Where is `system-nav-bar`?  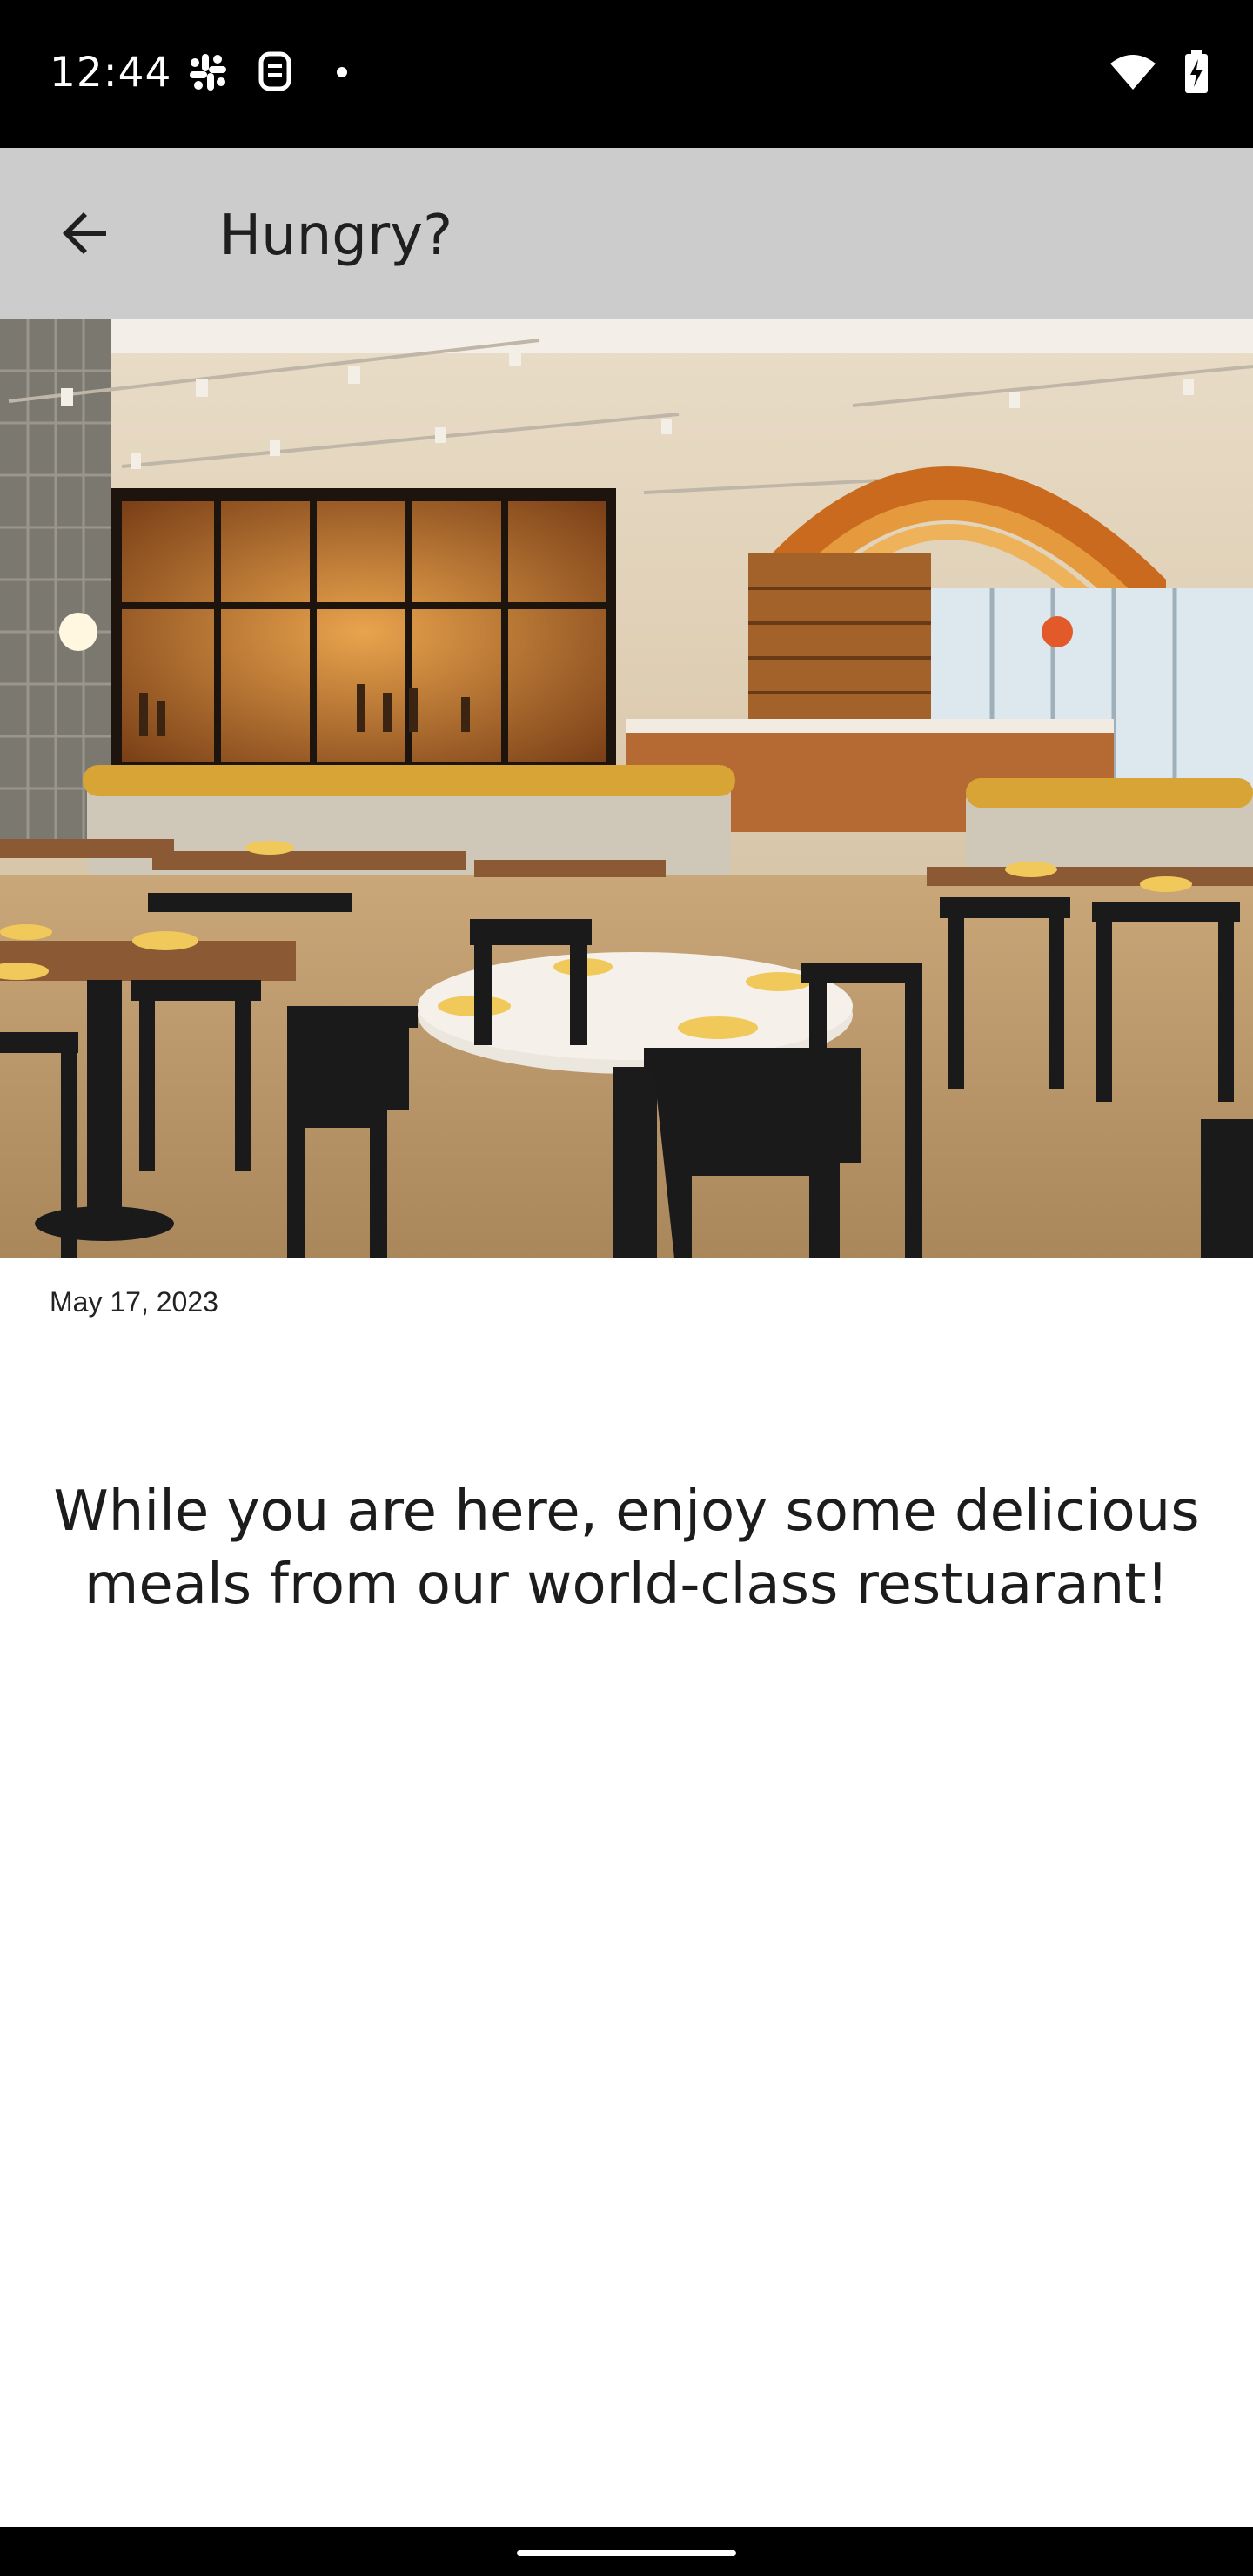
system-nav-bar is located at coordinates (626, 2551).